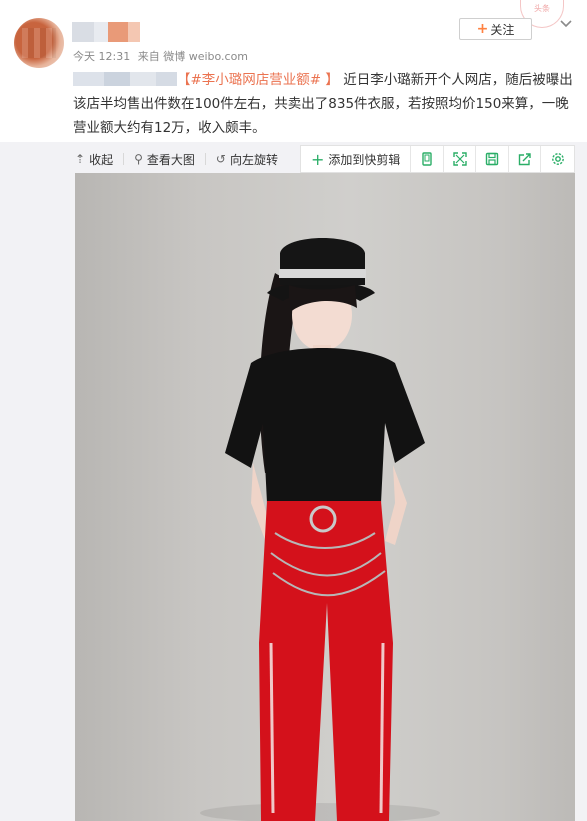  What do you see at coordinates (427, 159) in the screenshot?
I see `phone-icon` at bounding box center [427, 159].